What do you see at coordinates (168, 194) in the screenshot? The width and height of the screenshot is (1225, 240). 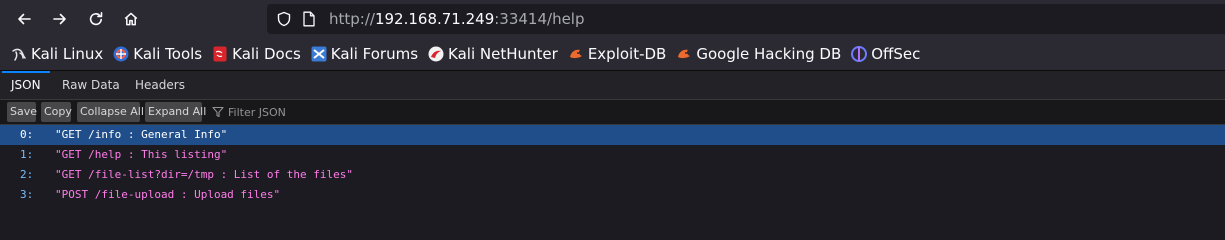 I see `json-string-value: "POST /file-upload : Upload files"` at bounding box center [168, 194].